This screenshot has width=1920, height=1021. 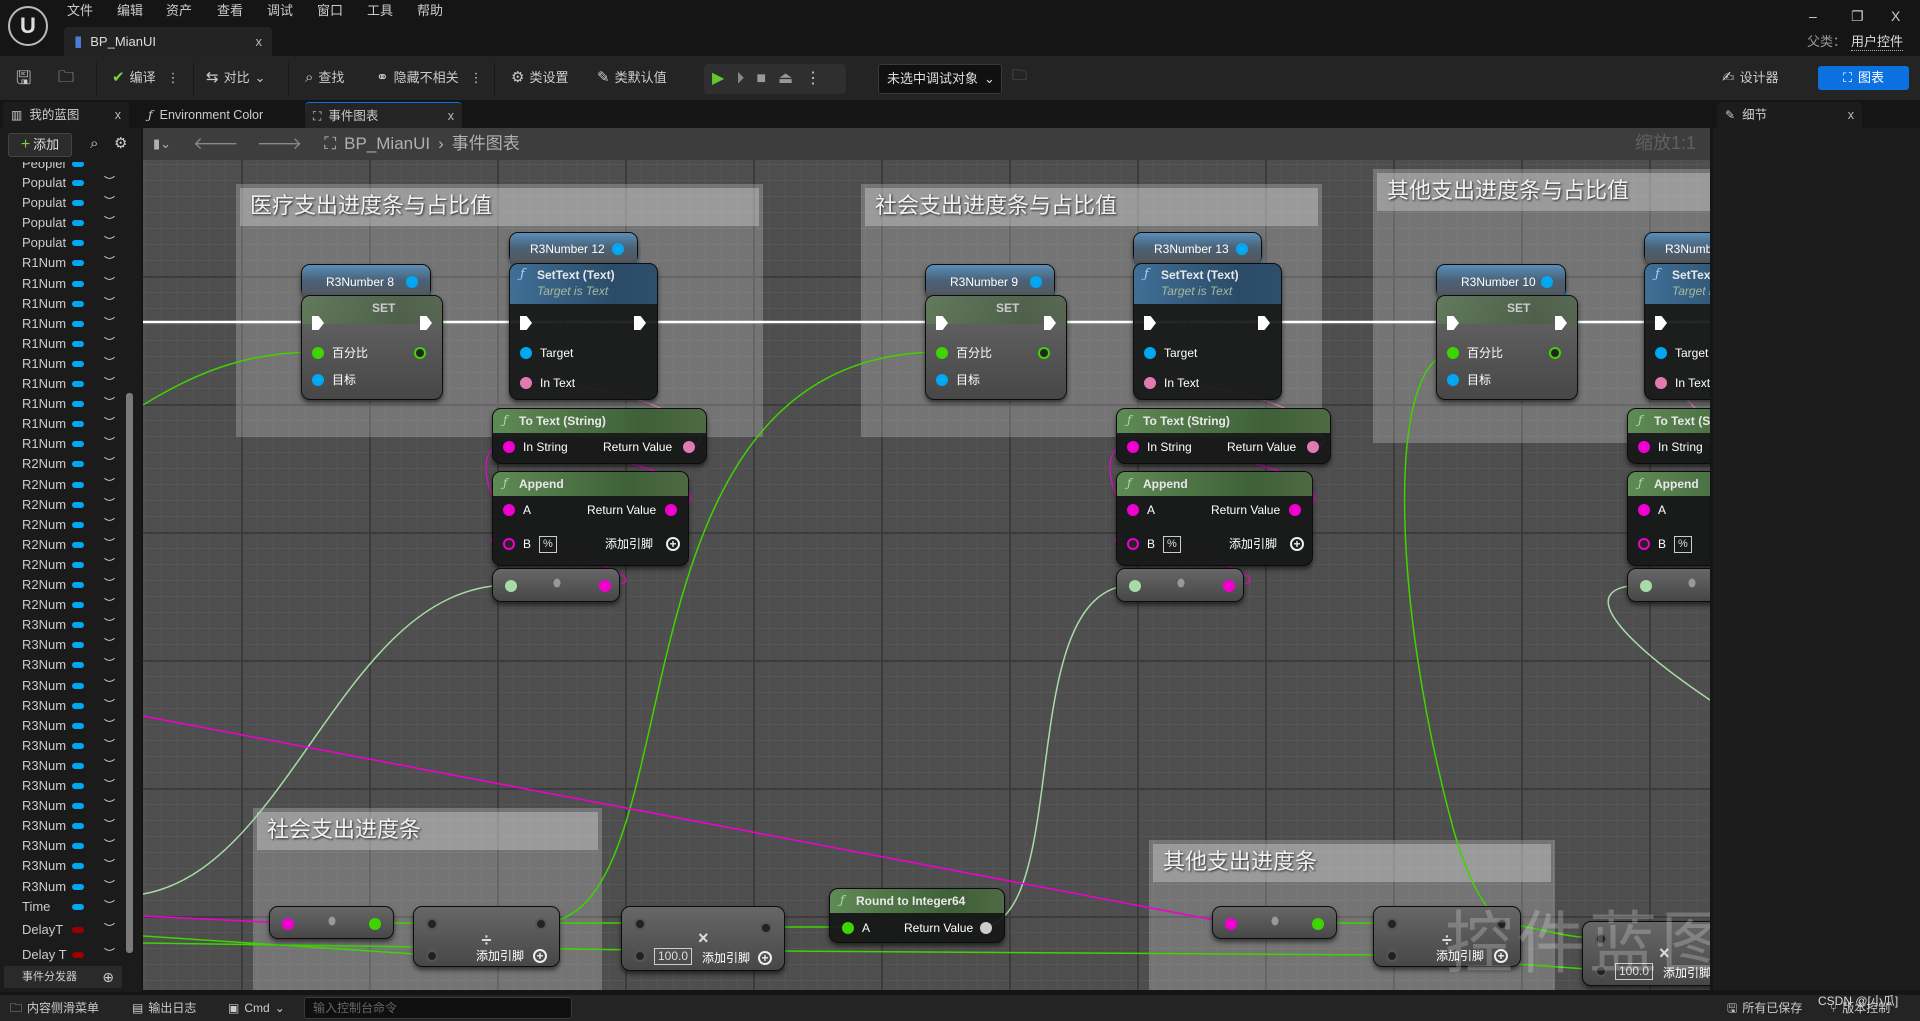 What do you see at coordinates (324, 78) in the screenshot?
I see `find-button: ⌕ 查找` at bounding box center [324, 78].